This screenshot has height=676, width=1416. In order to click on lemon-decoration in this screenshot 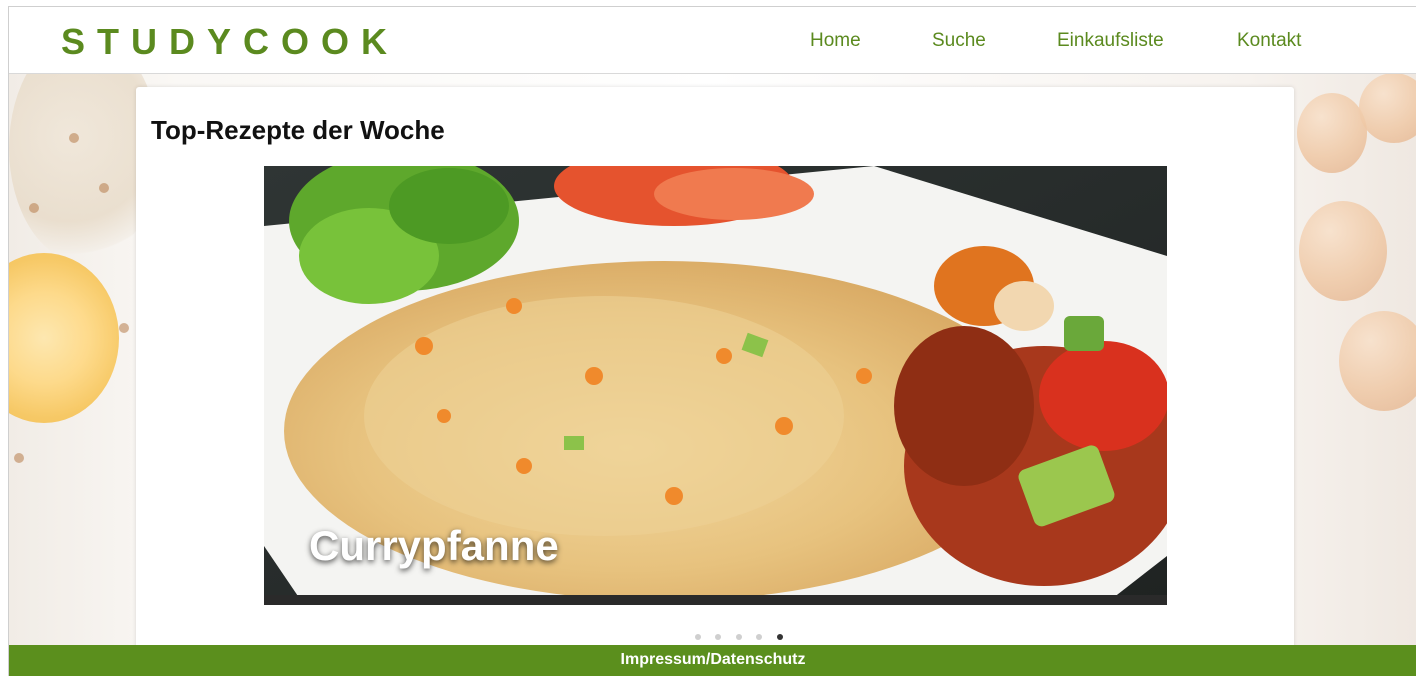, I will do `click(64, 338)`.